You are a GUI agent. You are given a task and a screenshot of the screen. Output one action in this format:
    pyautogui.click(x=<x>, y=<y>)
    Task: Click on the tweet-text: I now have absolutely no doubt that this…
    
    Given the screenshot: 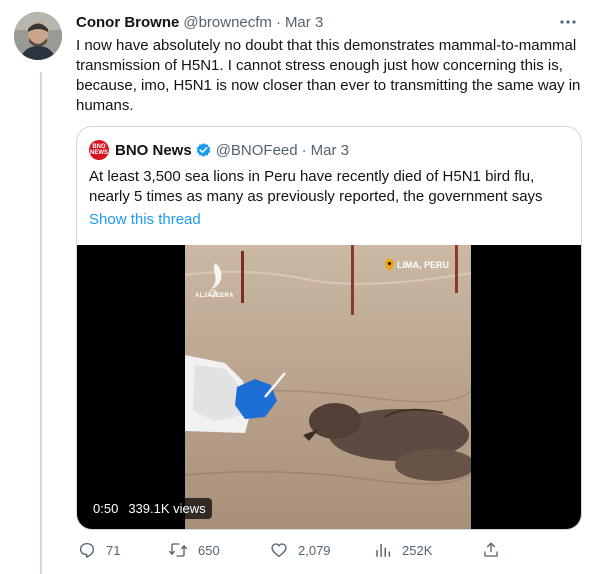 What is the action you would take?
    pyautogui.click(x=328, y=75)
    